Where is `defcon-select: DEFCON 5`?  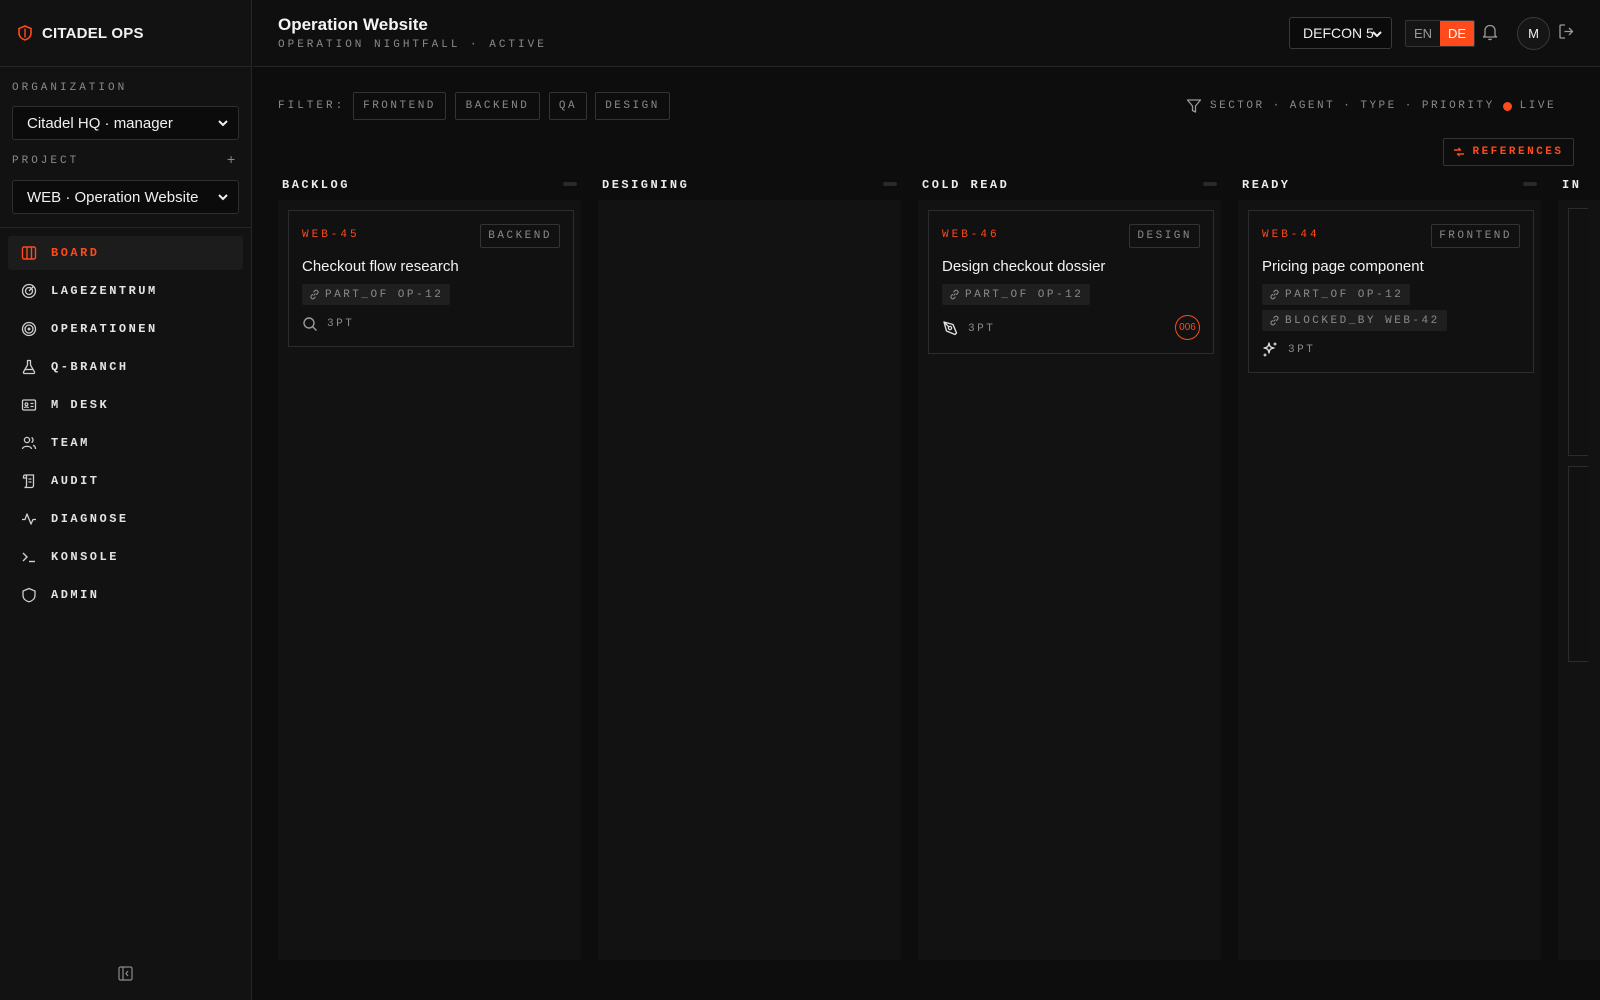 defcon-select: DEFCON 5 is located at coordinates (1340, 33).